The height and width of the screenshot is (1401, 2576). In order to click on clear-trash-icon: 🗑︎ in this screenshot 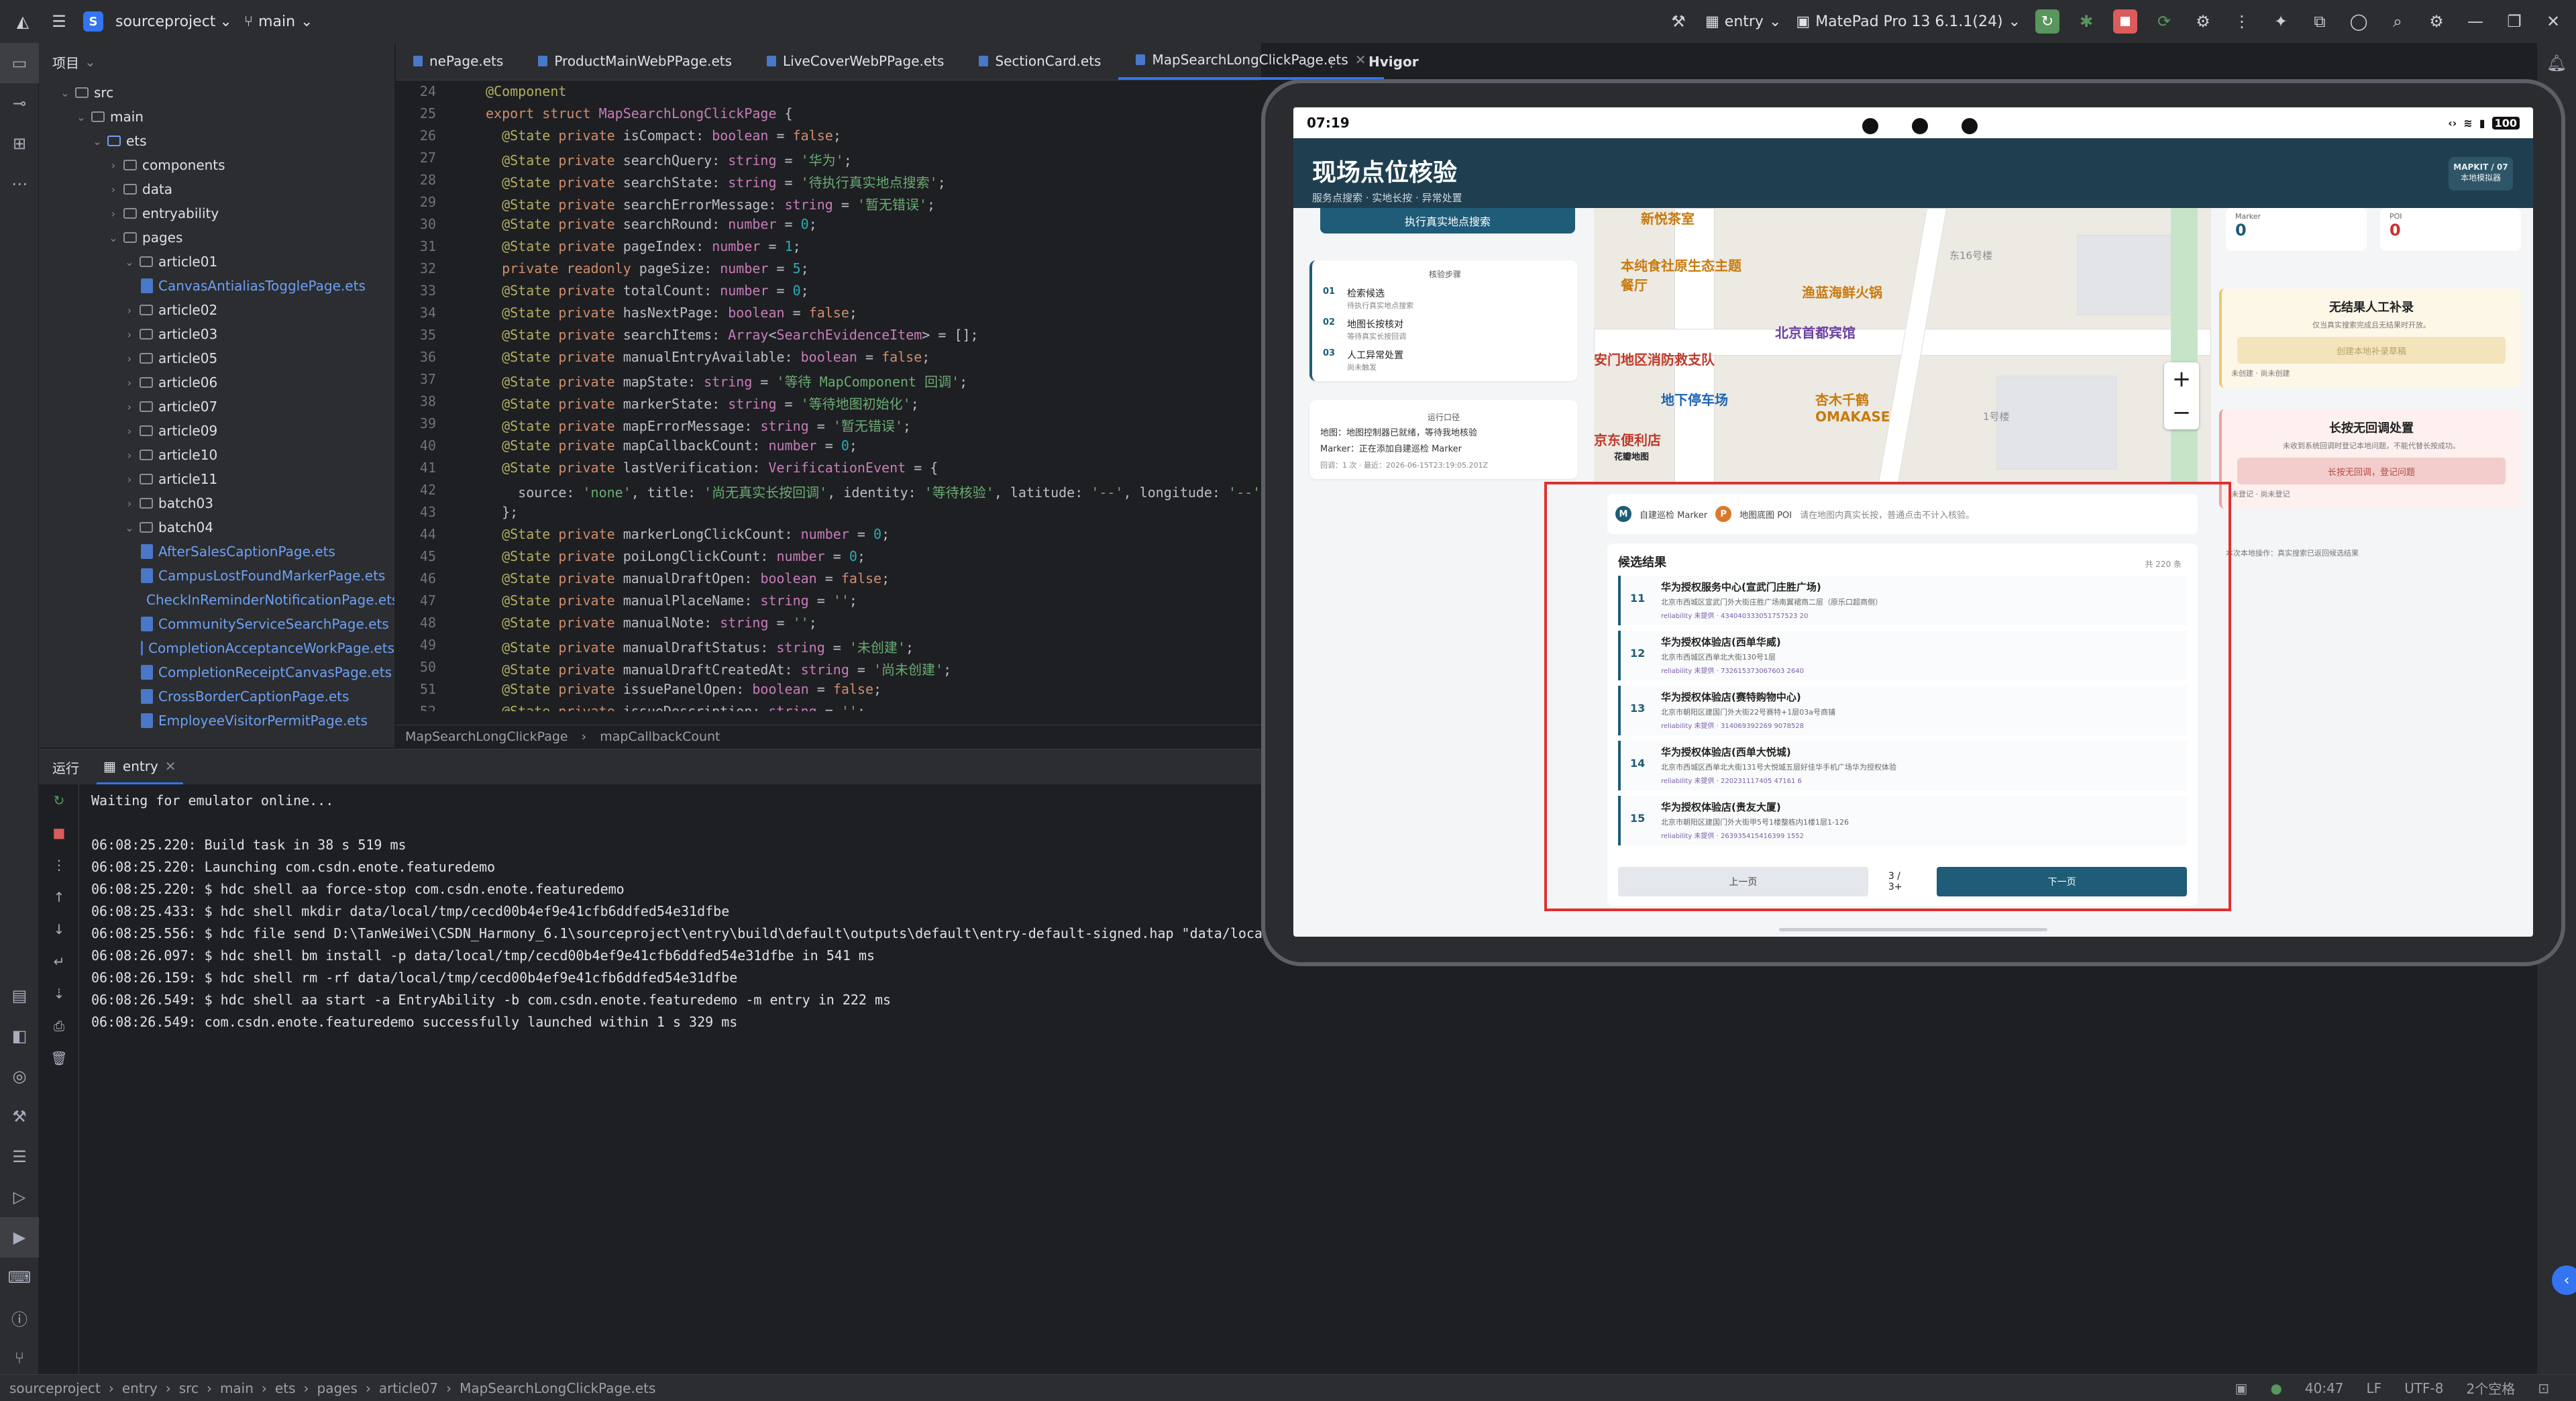, I will do `click(59, 1058)`.